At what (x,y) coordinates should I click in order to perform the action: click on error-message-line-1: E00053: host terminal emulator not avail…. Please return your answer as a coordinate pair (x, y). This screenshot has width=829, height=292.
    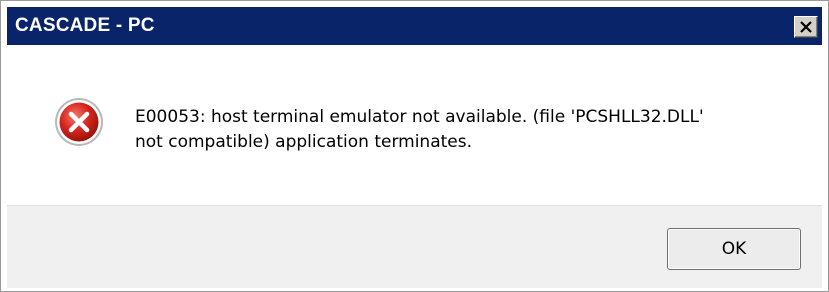
    Looking at the image, I should click on (419, 117).